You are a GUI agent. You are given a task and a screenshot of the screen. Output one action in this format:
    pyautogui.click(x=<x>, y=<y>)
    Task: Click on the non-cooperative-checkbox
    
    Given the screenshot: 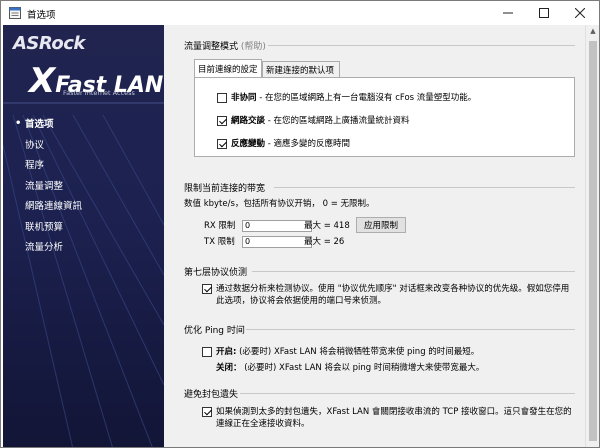 What is the action you would take?
    pyautogui.click(x=222, y=98)
    